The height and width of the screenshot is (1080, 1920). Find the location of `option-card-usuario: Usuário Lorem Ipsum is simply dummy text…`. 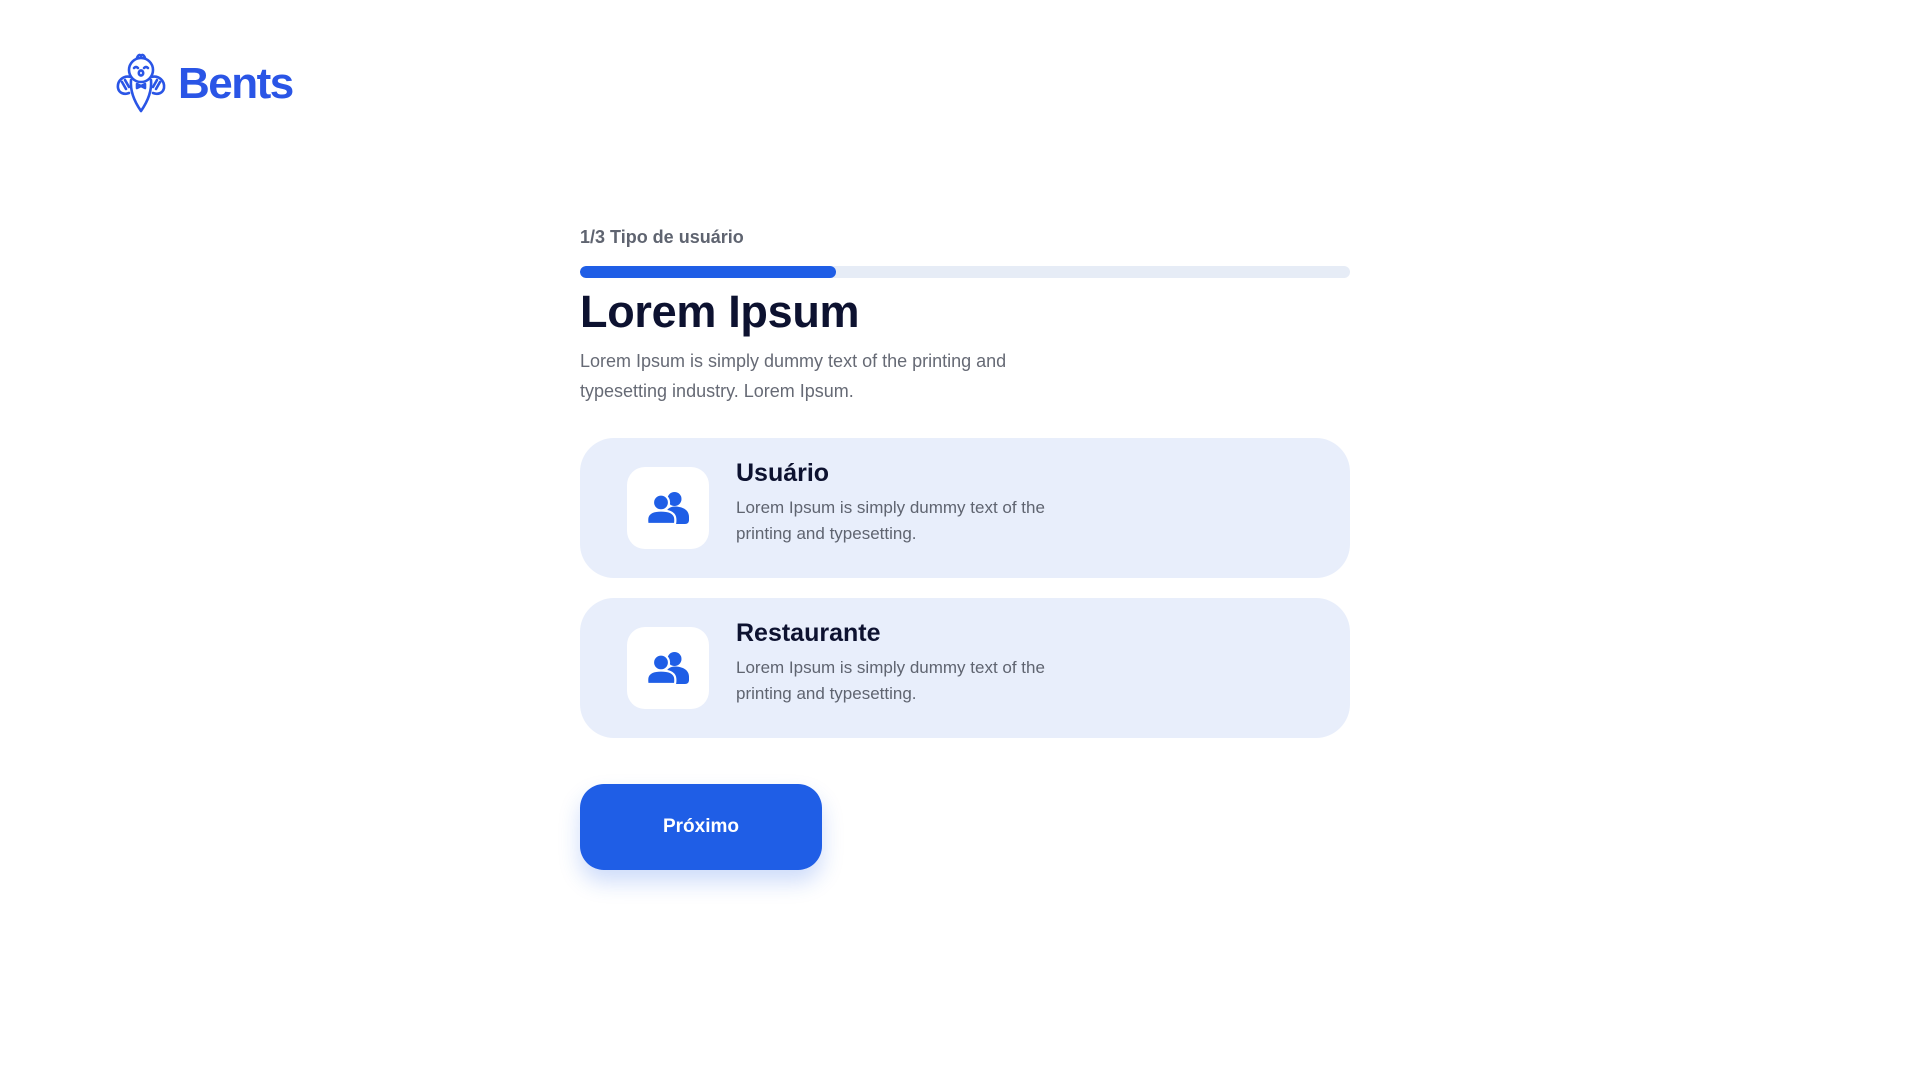

option-card-usuario: Usuário Lorem Ipsum is simply dummy text… is located at coordinates (965, 508).